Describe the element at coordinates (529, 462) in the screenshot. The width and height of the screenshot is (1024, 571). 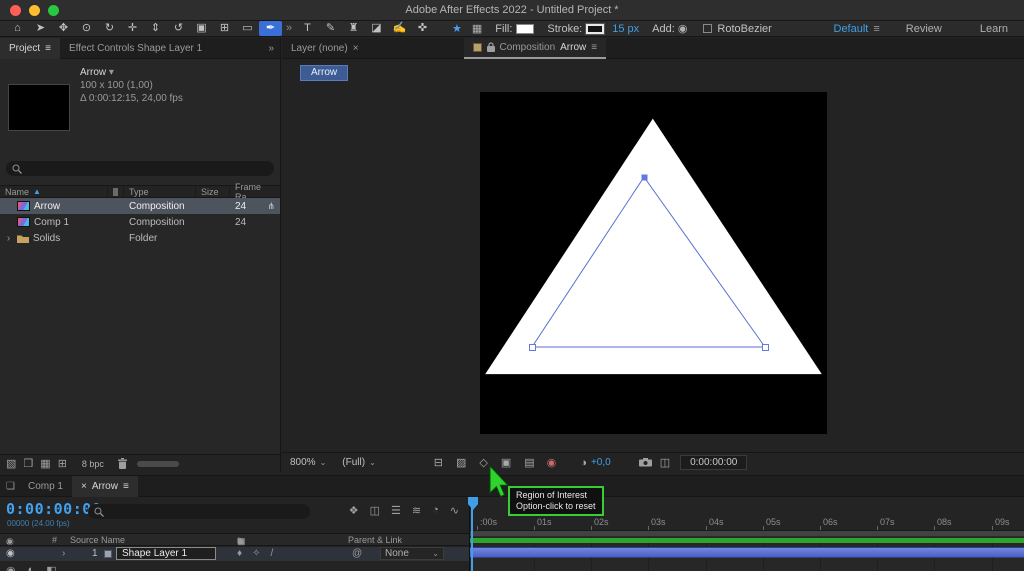
I see `guides-icon: ▤` at that location.